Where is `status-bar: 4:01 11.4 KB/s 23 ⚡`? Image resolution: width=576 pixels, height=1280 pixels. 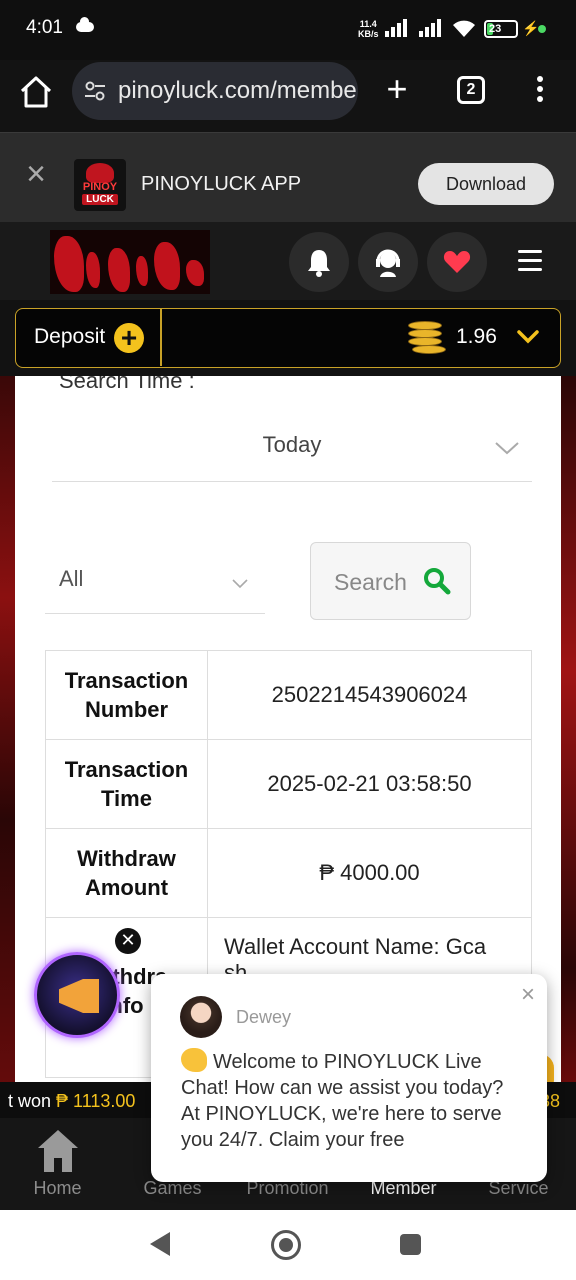 status-bar: 4:01 11.4 KB/s 23 ⚡ is located at coordinates (288, 30).